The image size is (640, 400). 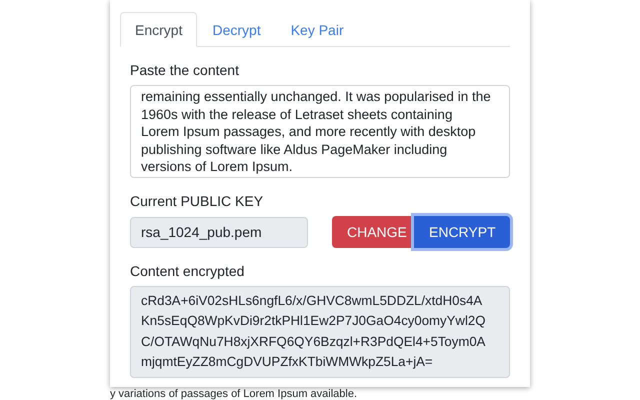 What do you see at coordinates (320, 332) in the screenshot?
I see `encrypted-textarea: cRd3A+6iV02sHLs6ngfL6/x/GHVC8wmL5DDZL/xtdH0s4A Kn5sEqQ8WpKvDi9r2tkPHl1Ew2P7J0GaO4cy0omyYwl2Q C/OTAWqNu7H8xjXRFQ6QY6Bzqzl+R3PdQEl4+5Toym0A mjqmtEyZZ8mCgDVUPZfxKTbiWMWkpZ5La+jA=` at bounding box center [320, 332].